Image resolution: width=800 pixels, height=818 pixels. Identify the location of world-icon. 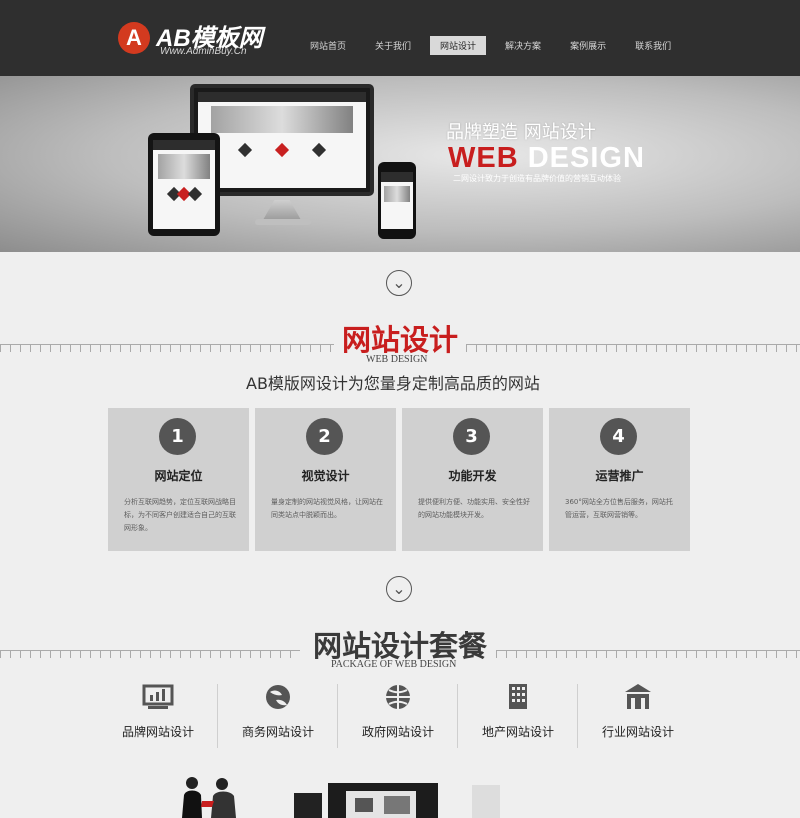
(398, 697).